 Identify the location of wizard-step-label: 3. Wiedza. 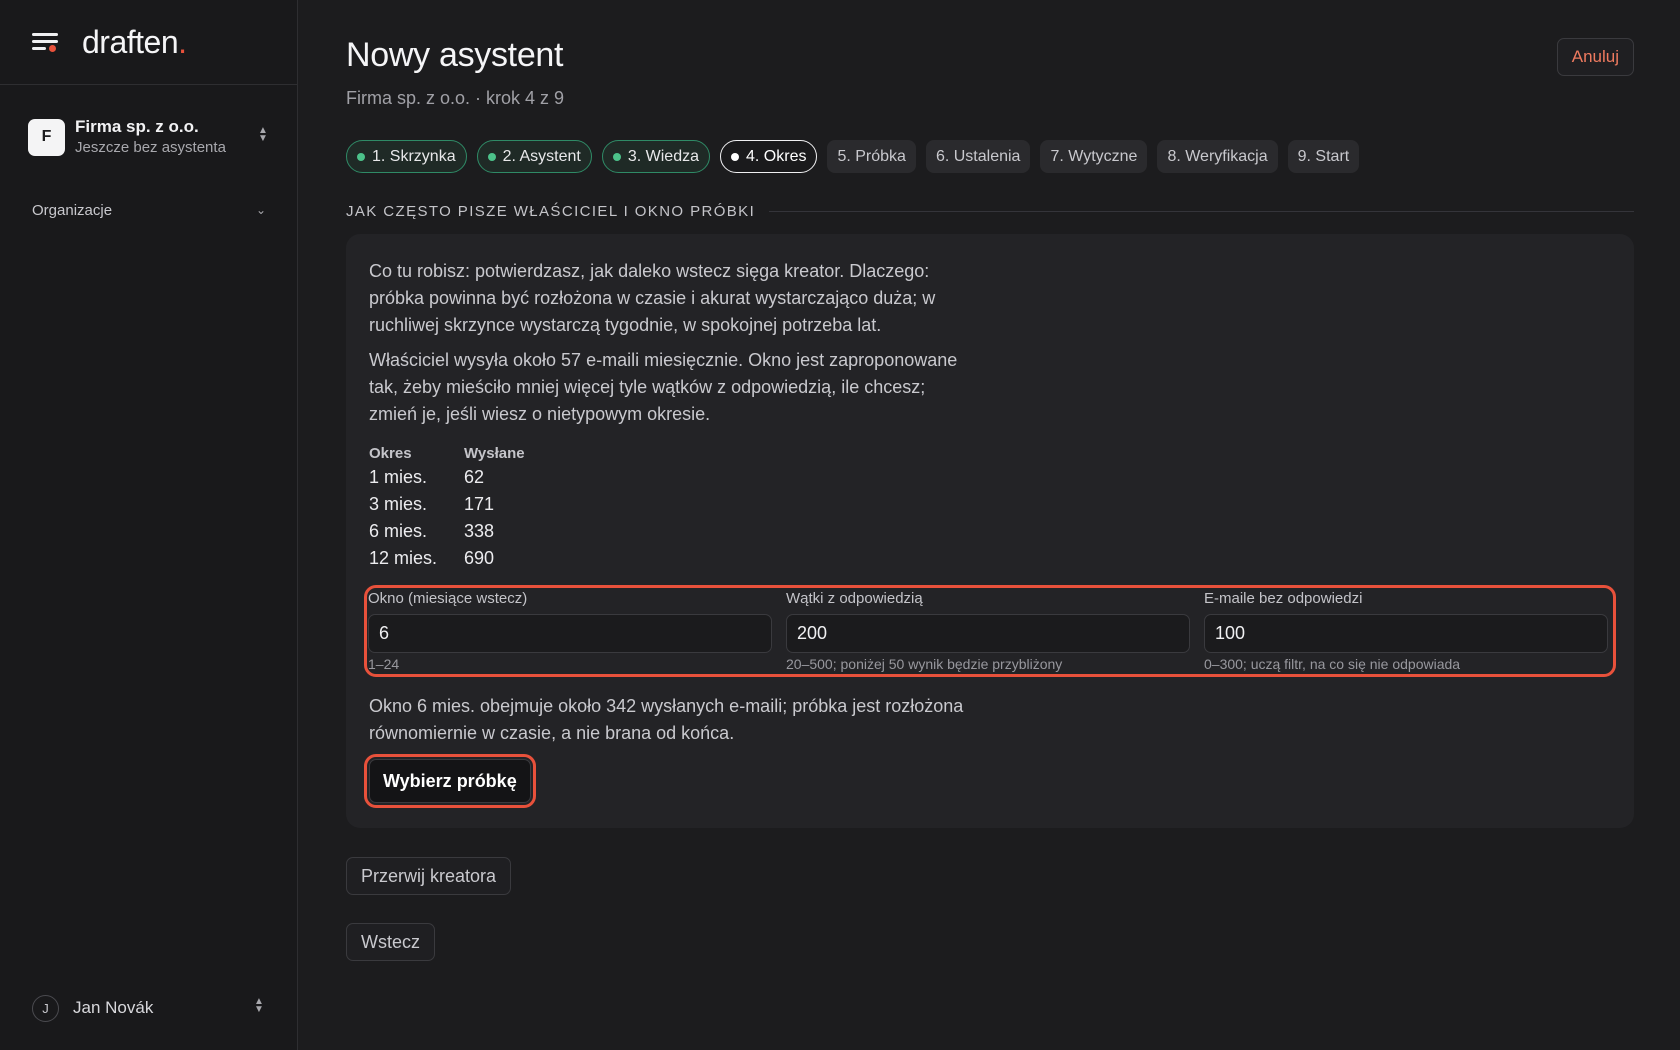
(663, 156).